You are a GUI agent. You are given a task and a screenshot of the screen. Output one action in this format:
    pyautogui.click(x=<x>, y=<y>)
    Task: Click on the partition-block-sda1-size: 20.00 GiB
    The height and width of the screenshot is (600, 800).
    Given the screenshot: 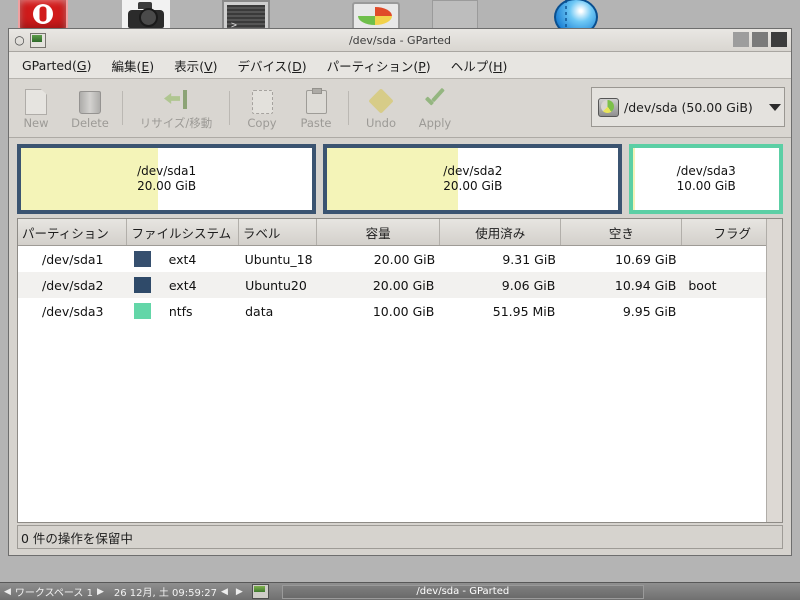 What is the action you would take?
    pyautogui.click(x=167, y=186)
    